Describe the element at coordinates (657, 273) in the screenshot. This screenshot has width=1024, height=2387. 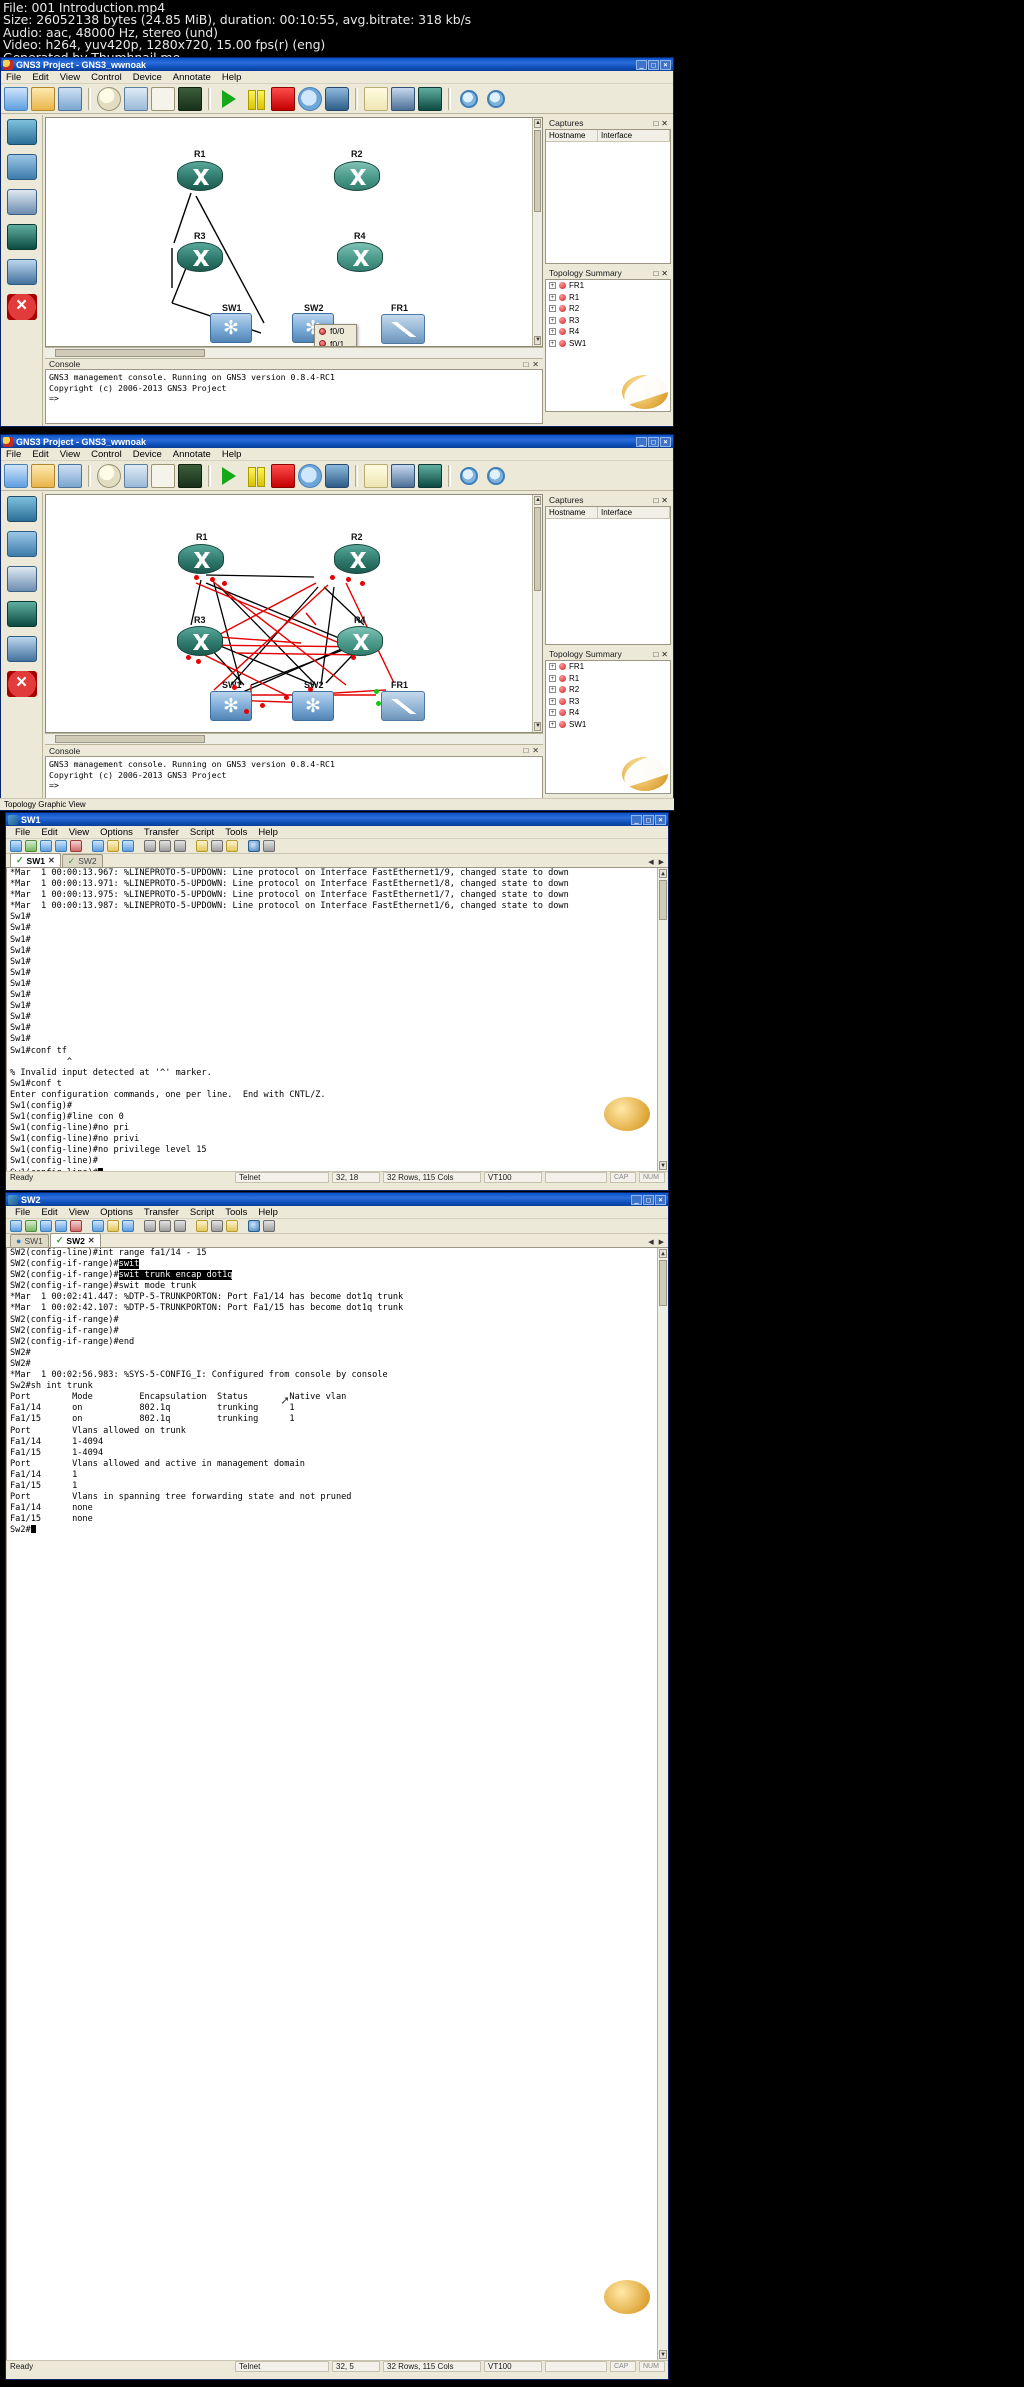
I see `topology-summary-float-icon: □` at that location.